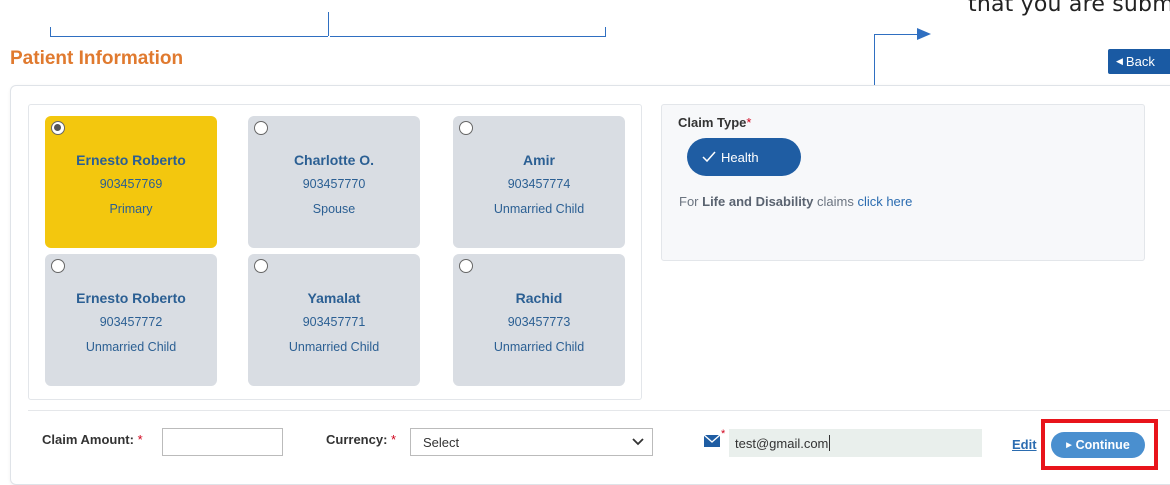 This screenshot has width=1170, height=485. What do you see at coordinates (334, 160) in the screenshot?
I see `member-name: Charlotte O.` at bounding box center [334, 160].